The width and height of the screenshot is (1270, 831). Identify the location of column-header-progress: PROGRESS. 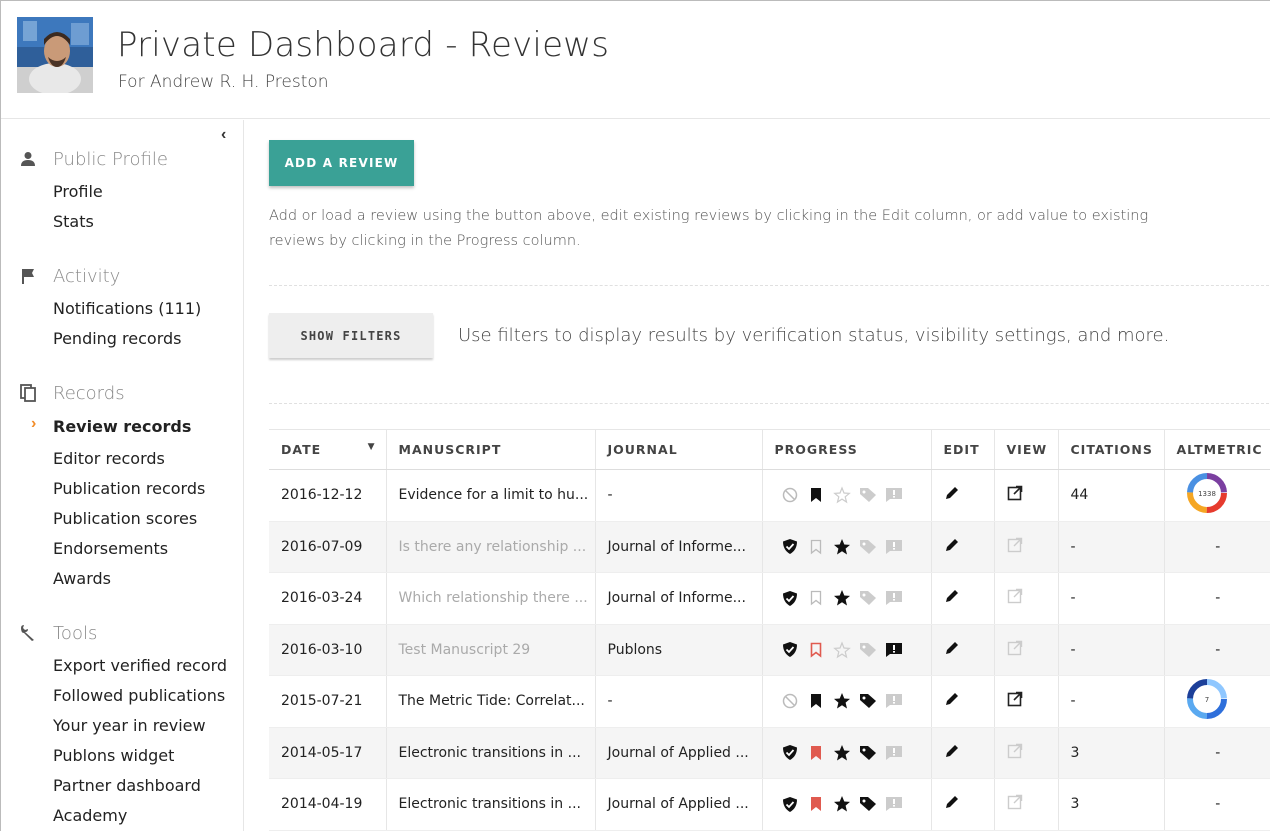
(846, 449).